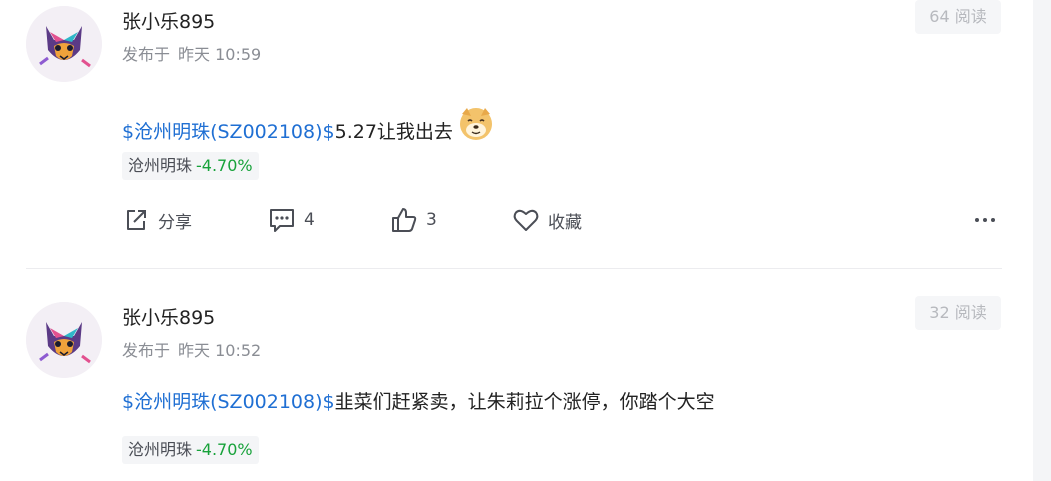 The height and width of the screenshot is (481, 1051). I want to click on like-button: 3, so click(413, 220).